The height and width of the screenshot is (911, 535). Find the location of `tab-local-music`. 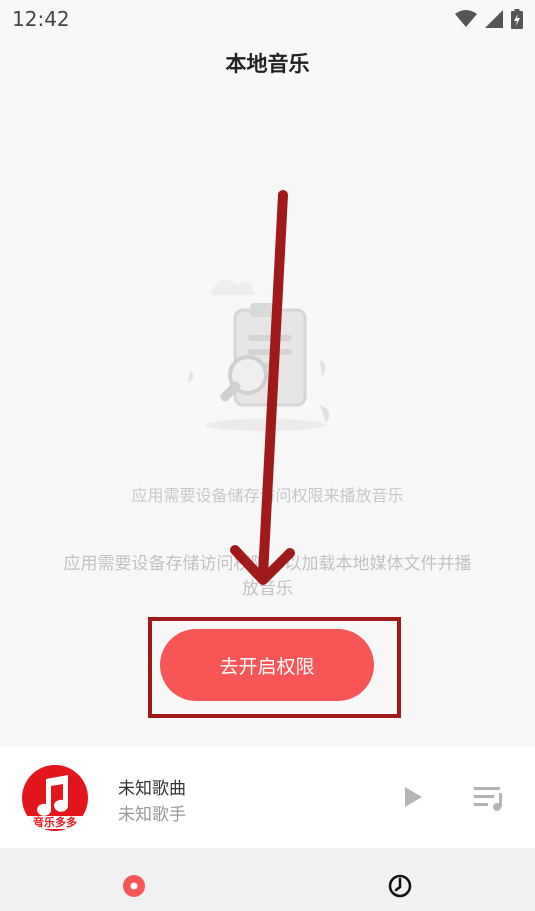

tab-local-music is located at coordinates (134, 886).